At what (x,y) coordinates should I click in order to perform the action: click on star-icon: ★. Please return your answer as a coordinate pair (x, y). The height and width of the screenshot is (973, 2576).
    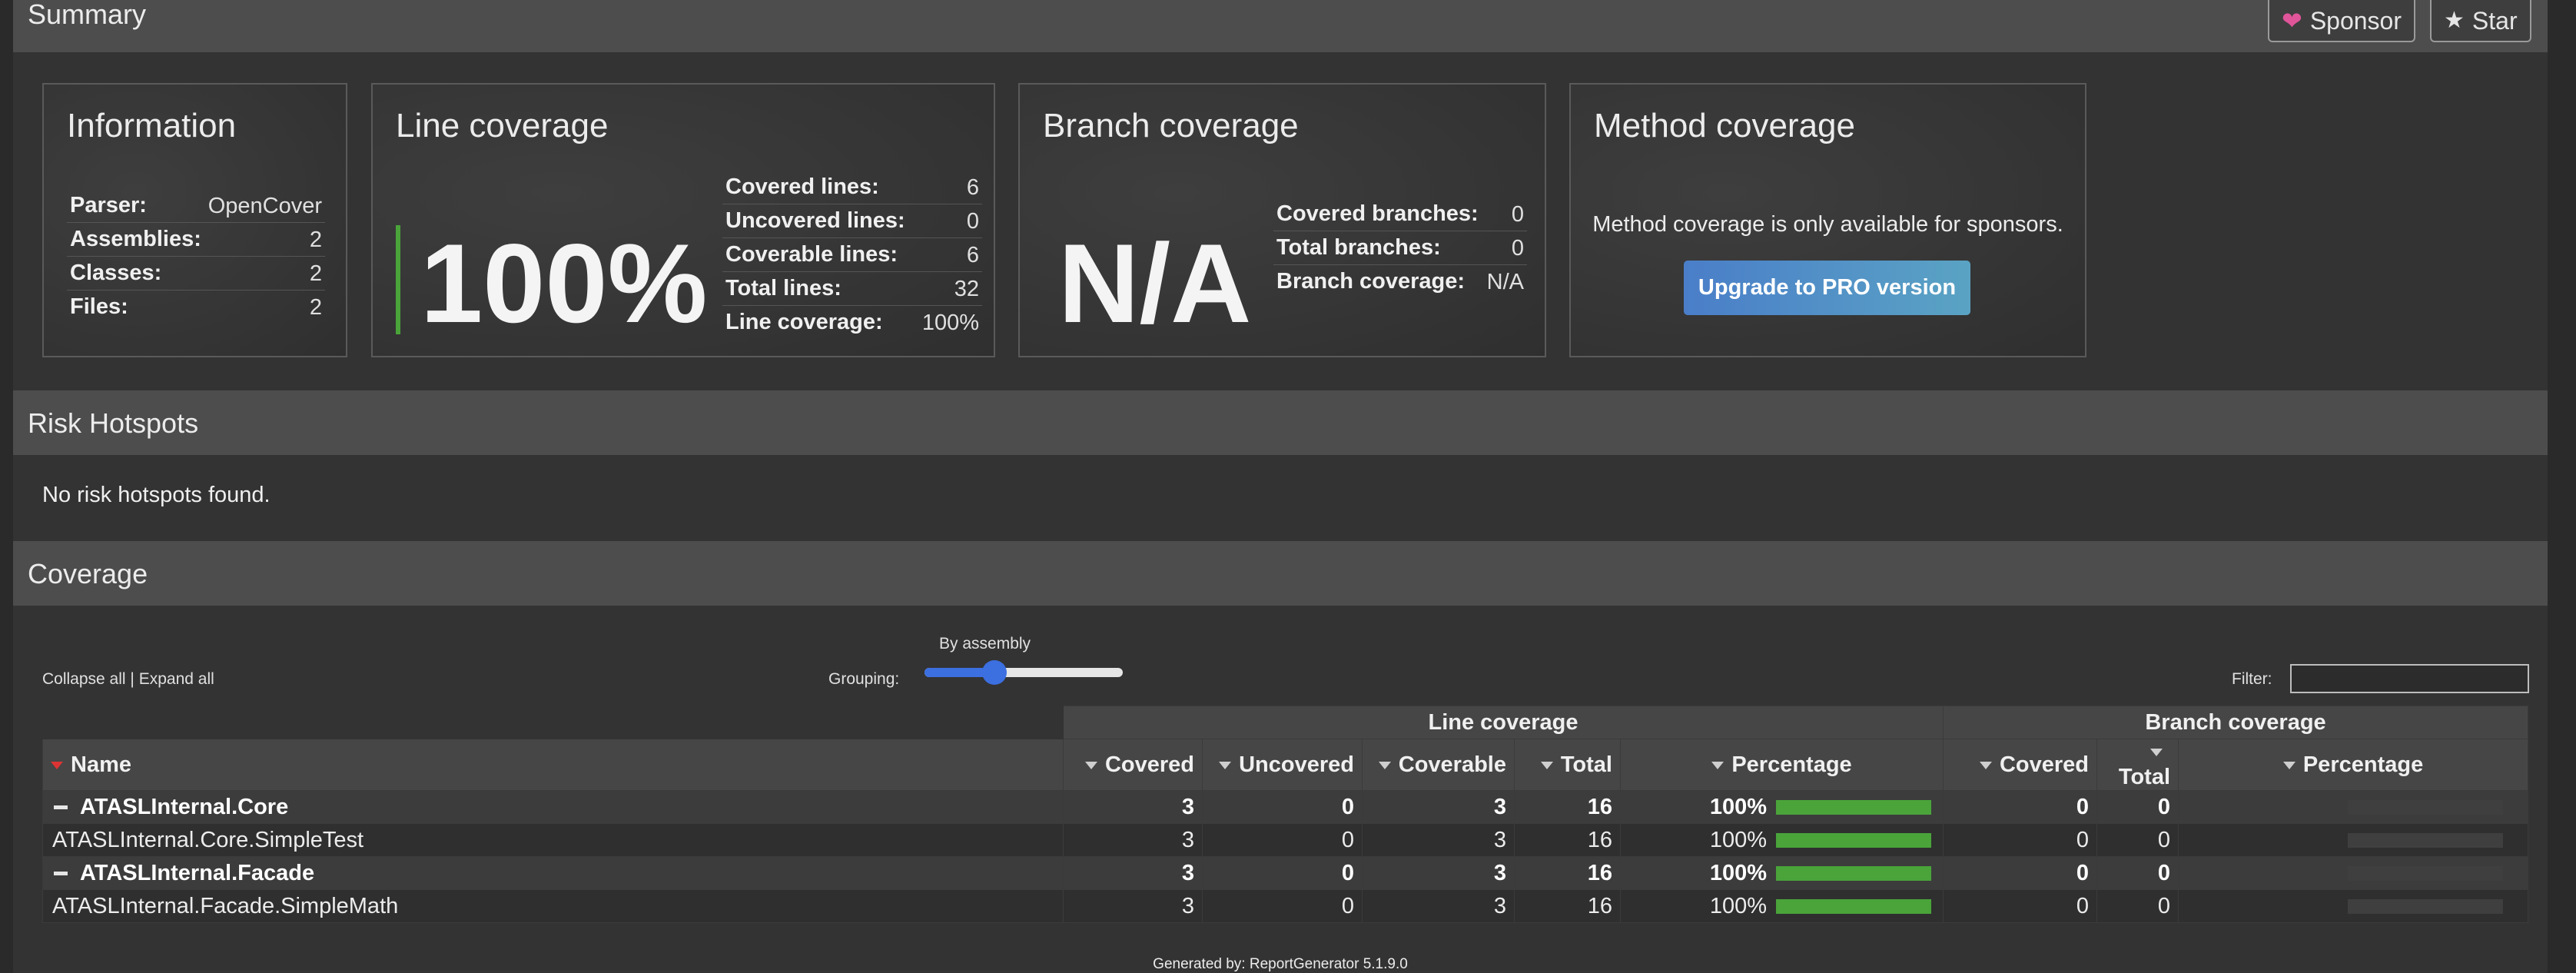
    Looking at the image, I should click on (2454, 20).